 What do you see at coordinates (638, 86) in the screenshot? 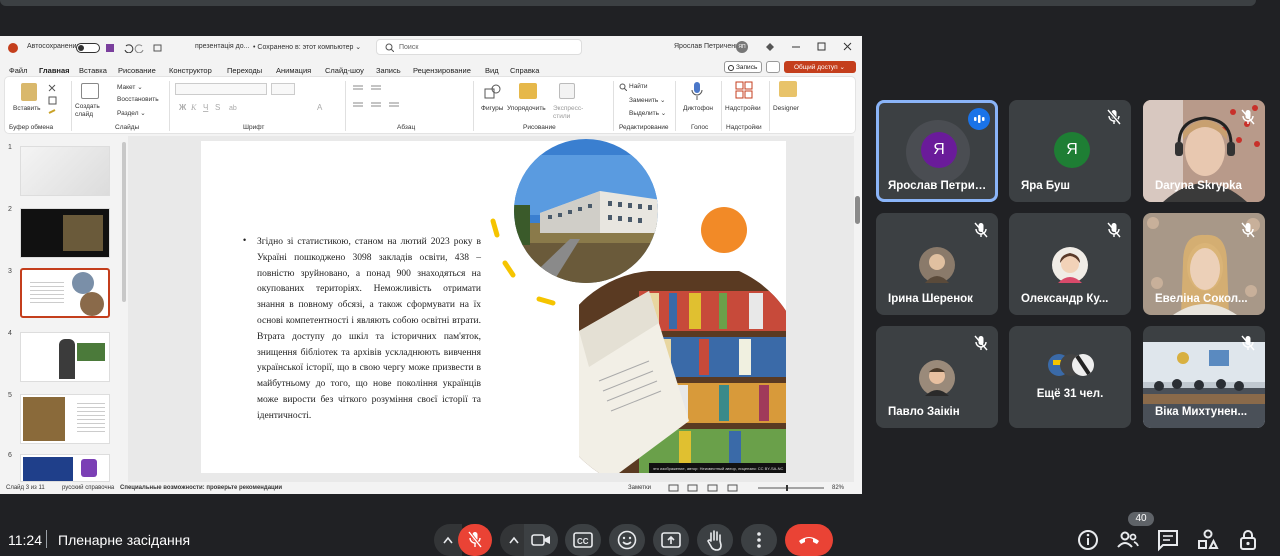
I see `find-button: Найти` at bounding box center [638, 86].